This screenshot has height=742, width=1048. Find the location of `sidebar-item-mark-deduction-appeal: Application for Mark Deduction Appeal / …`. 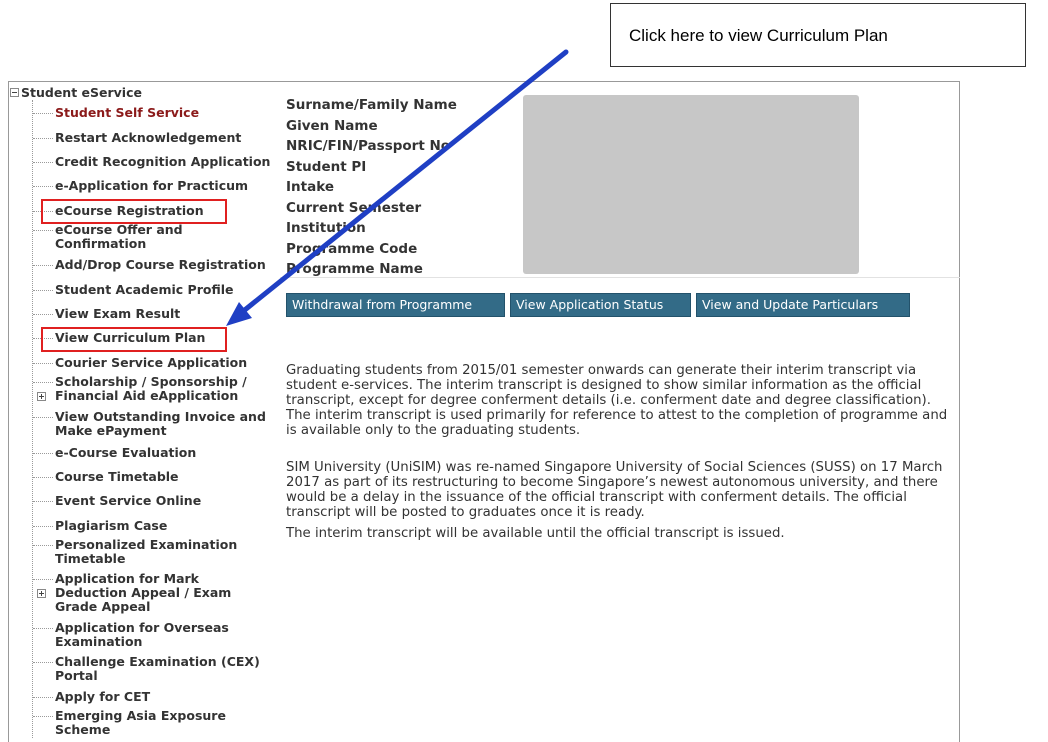

sidebar-item-mark-deduction-appeal: Application for Mark Deduction Appeal / … is located at coordinates (144, 593).